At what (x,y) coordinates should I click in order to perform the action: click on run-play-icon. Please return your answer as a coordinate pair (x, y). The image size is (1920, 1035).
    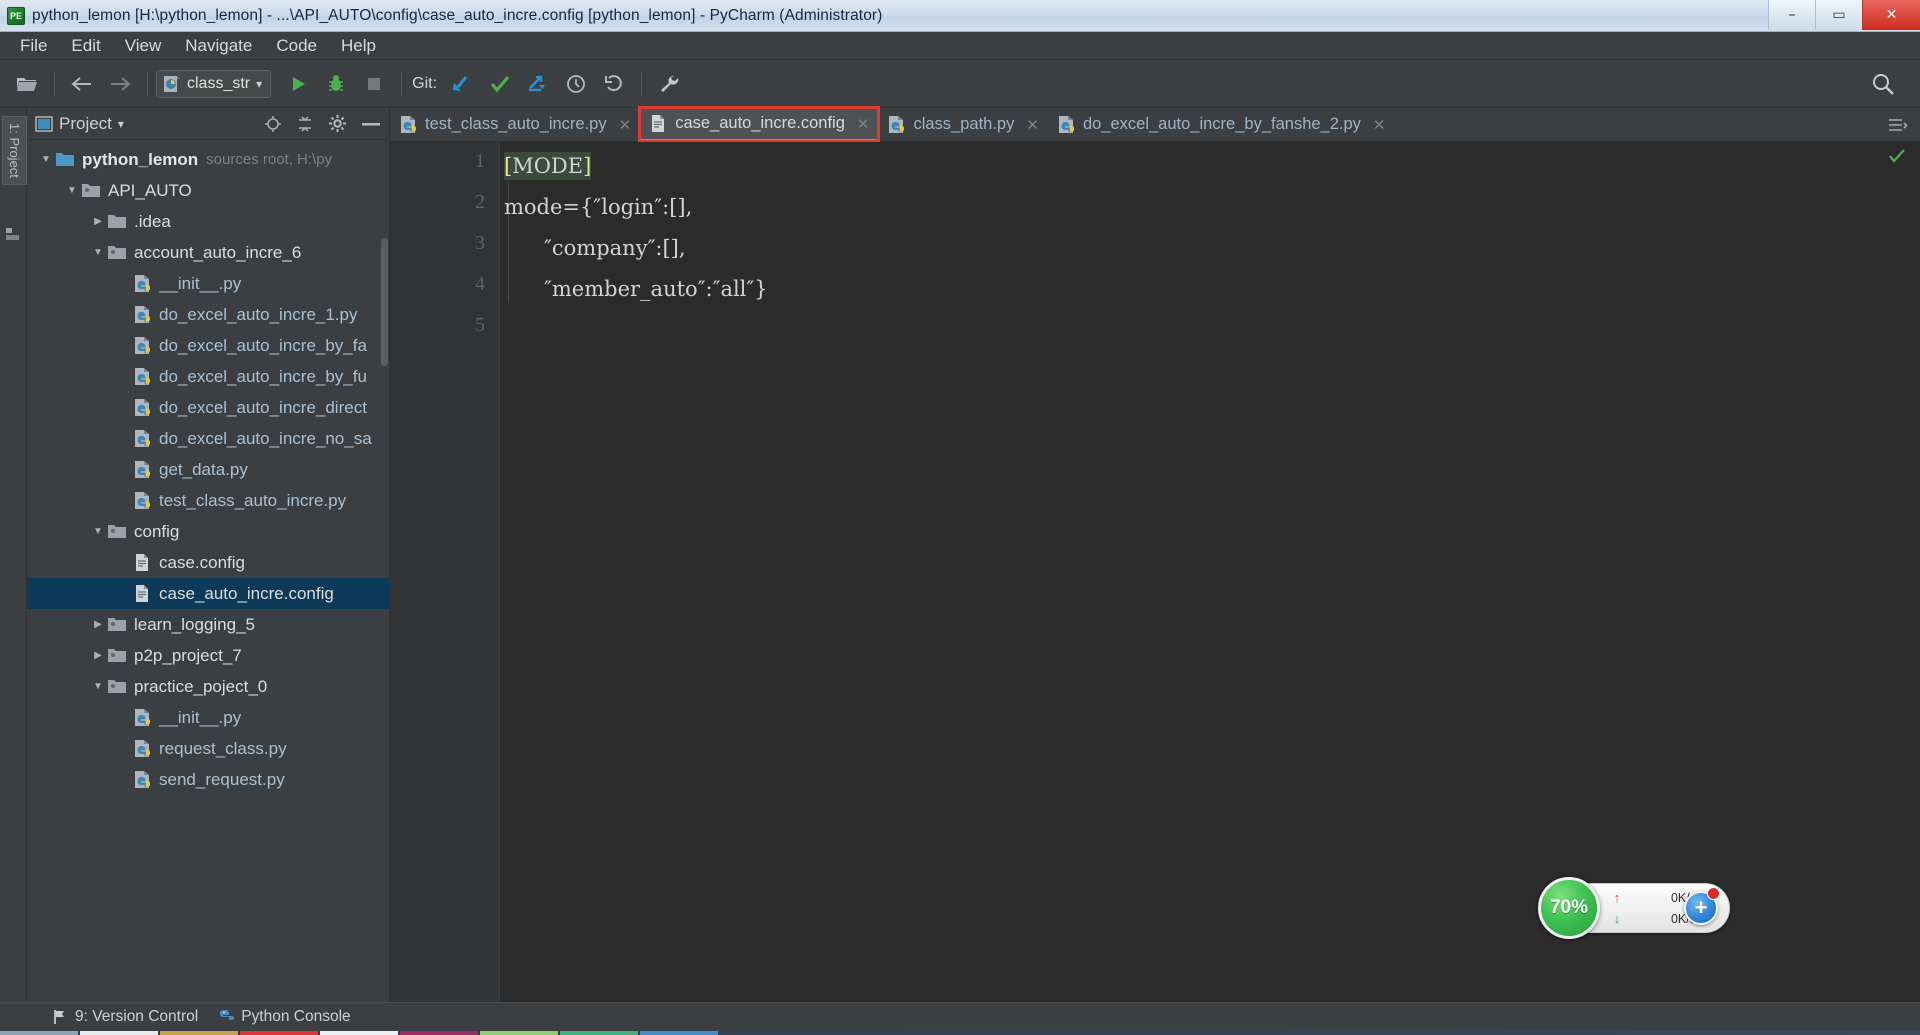
    Looking at the image, I should click on (298, 84).